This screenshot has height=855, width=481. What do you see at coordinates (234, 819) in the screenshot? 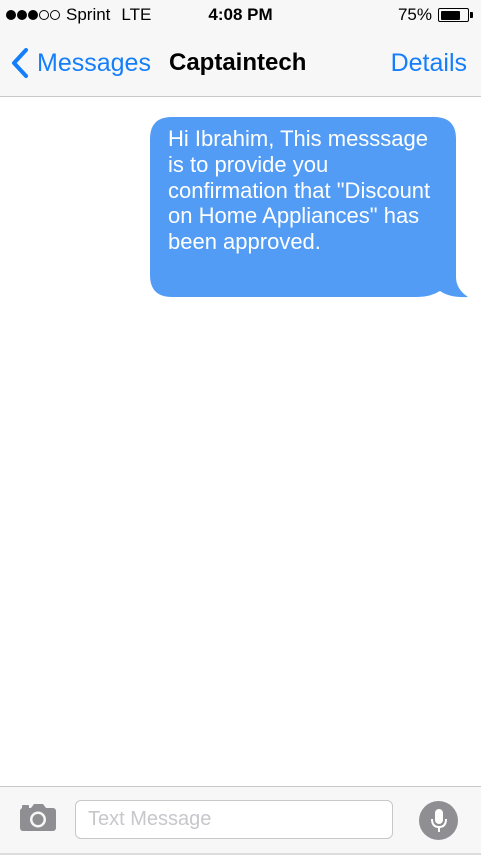
I see `message-input` at bounding box center [234, 819].